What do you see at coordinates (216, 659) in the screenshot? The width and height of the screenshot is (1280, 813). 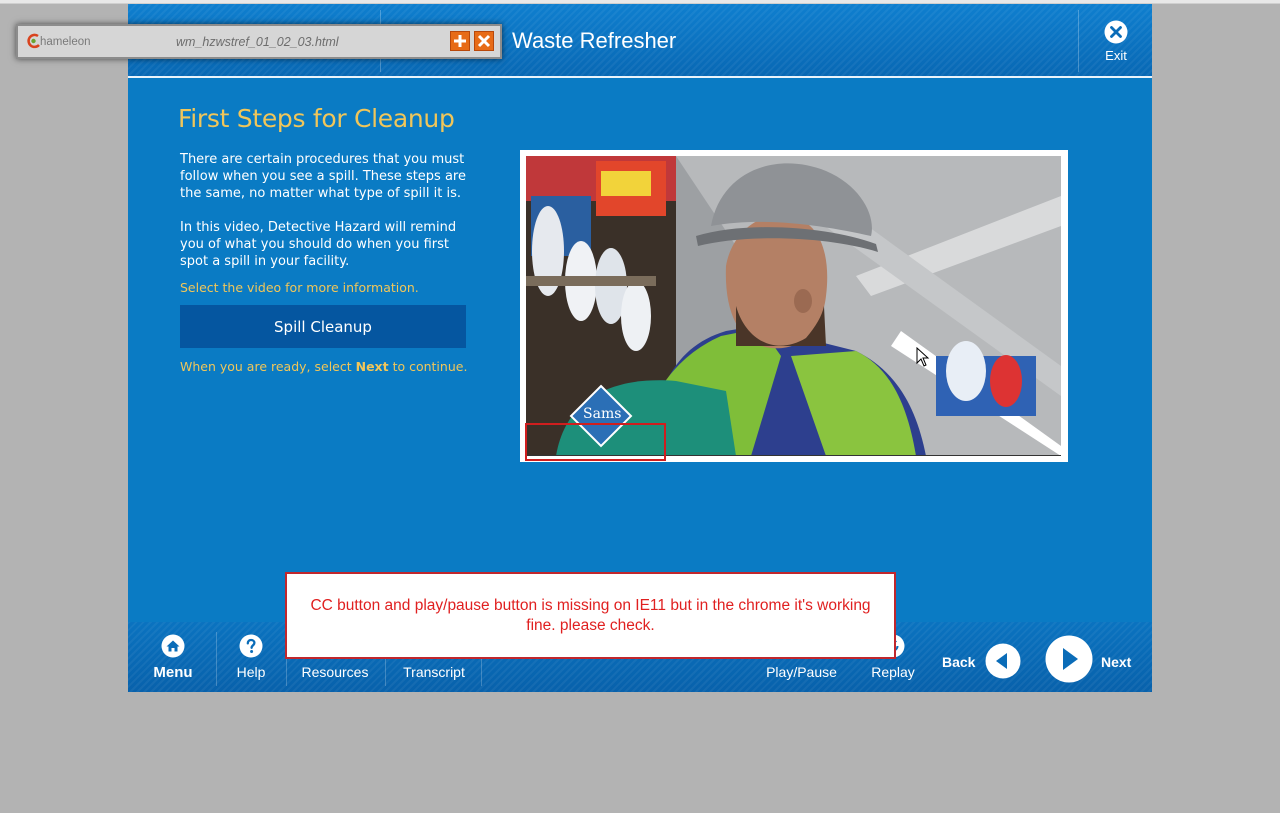 I see `footer-divider` at bounding box center [216, 659].